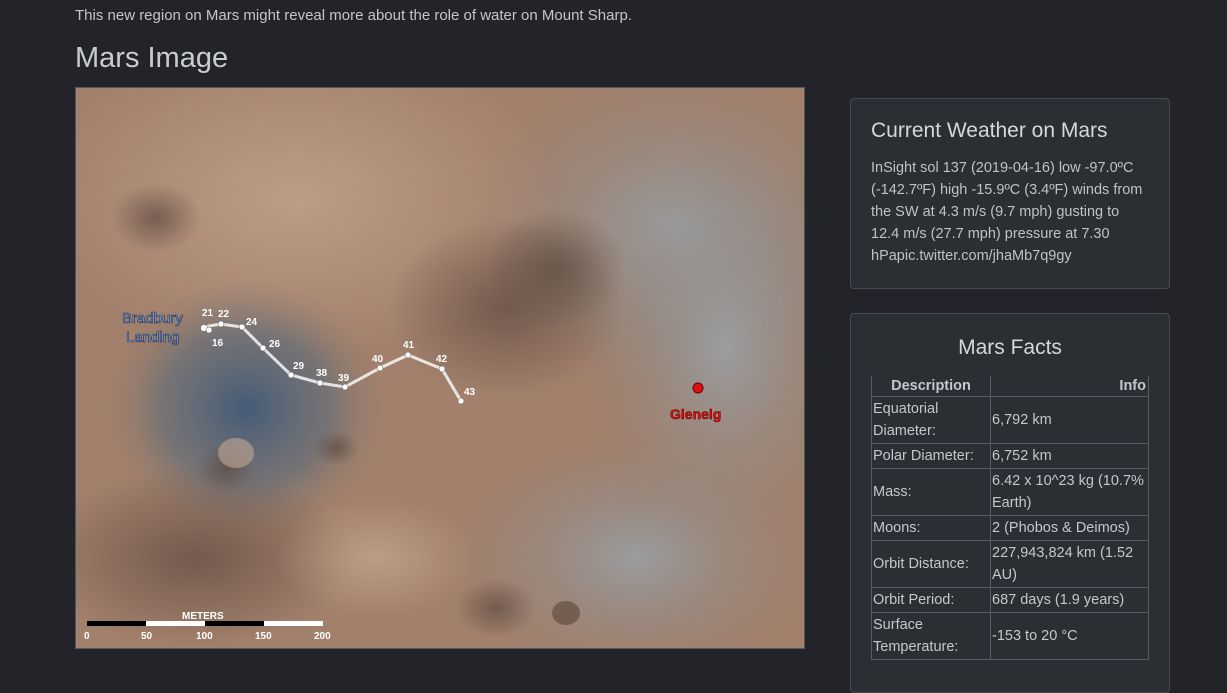 The height and width of the screenshot is (693, 1227). What do you see at coordinates (87, 636) in the screenshot?
I see `scale-tick-label: 0` at bounding box center [87, 636].